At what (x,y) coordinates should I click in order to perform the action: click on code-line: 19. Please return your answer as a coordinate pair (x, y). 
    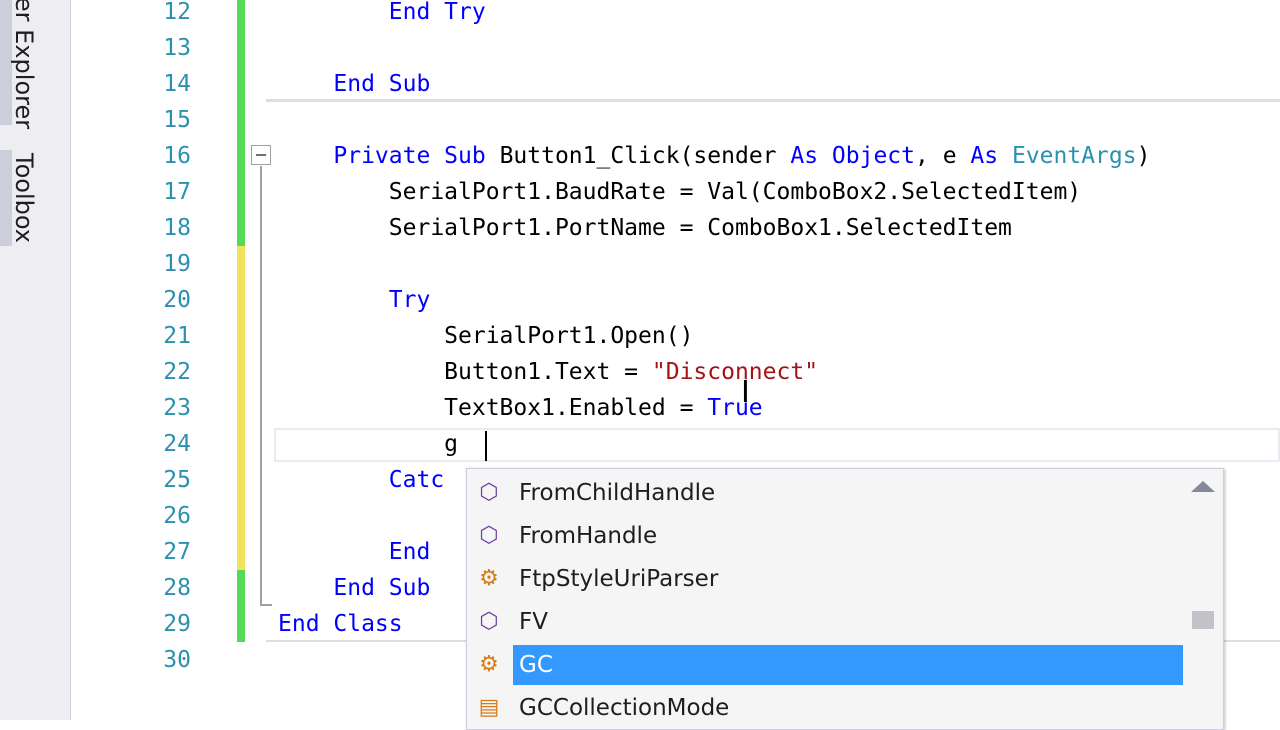
    Looking at the image, I should click on (675, 264).